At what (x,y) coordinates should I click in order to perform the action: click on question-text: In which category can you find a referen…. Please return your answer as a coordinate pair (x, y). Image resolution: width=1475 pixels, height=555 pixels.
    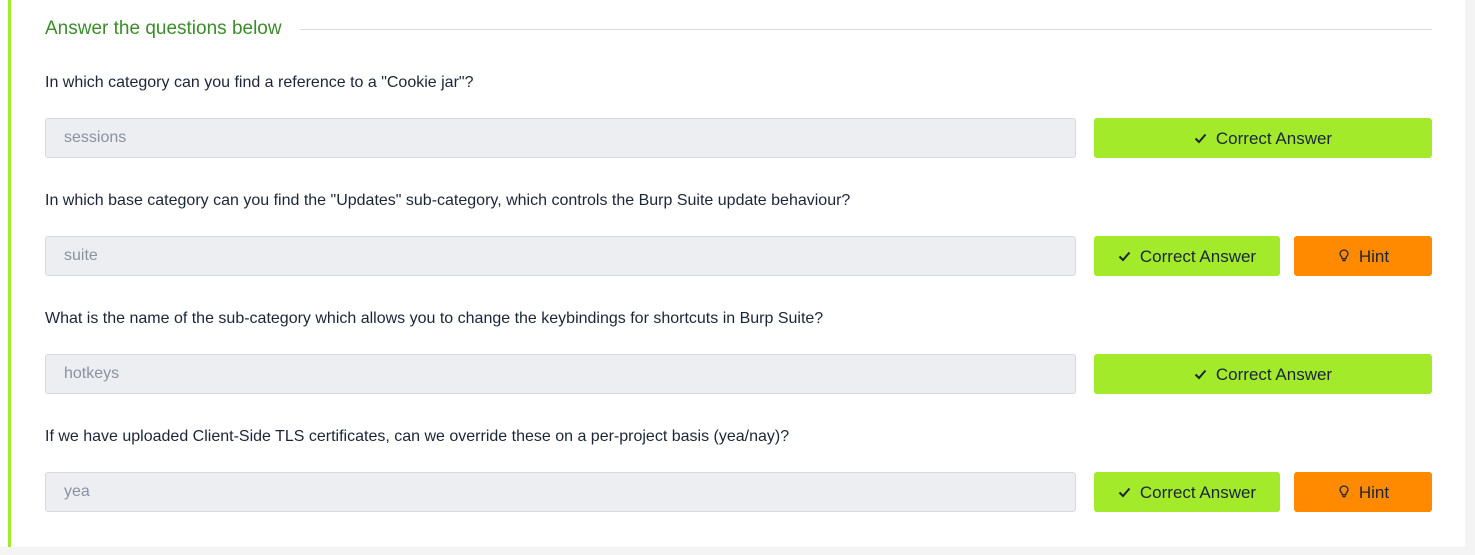
    Looking at the image, I should click on (259, 82).